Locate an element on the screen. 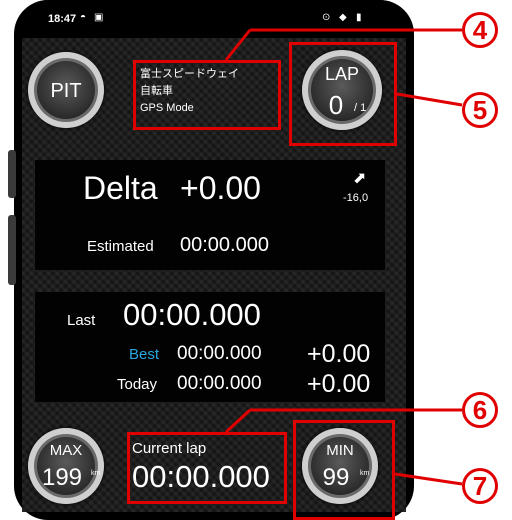 This screenshot has height=520, width=512. callout-7: 7 is located at coordinates (480, 486).